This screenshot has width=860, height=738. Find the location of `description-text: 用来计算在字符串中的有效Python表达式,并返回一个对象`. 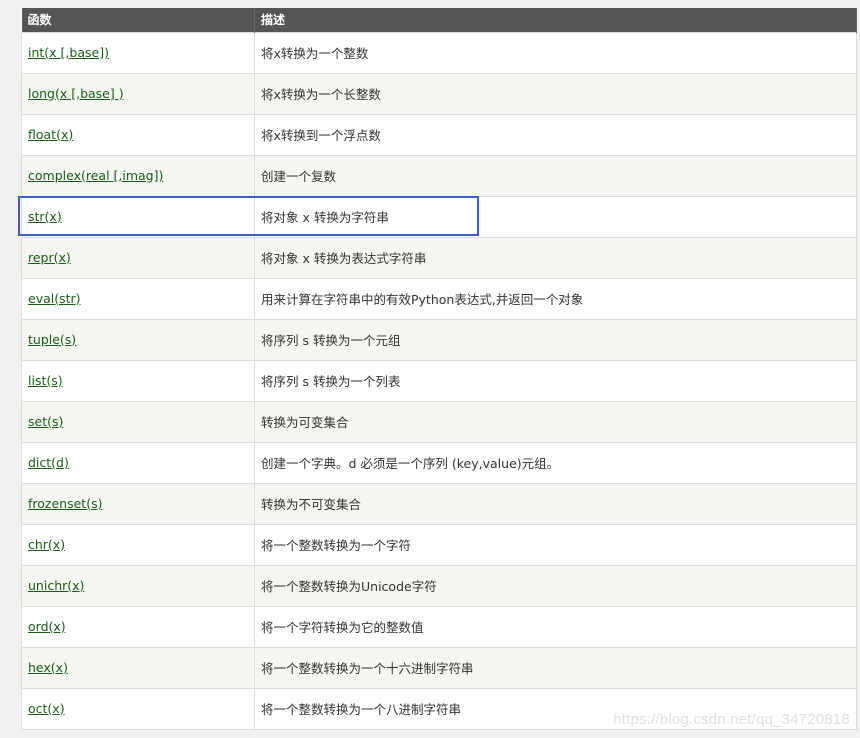

description-text: 用来计算在字符串中的有效Python表达式,并返回一个对象 is located at coordinates (422, 299).